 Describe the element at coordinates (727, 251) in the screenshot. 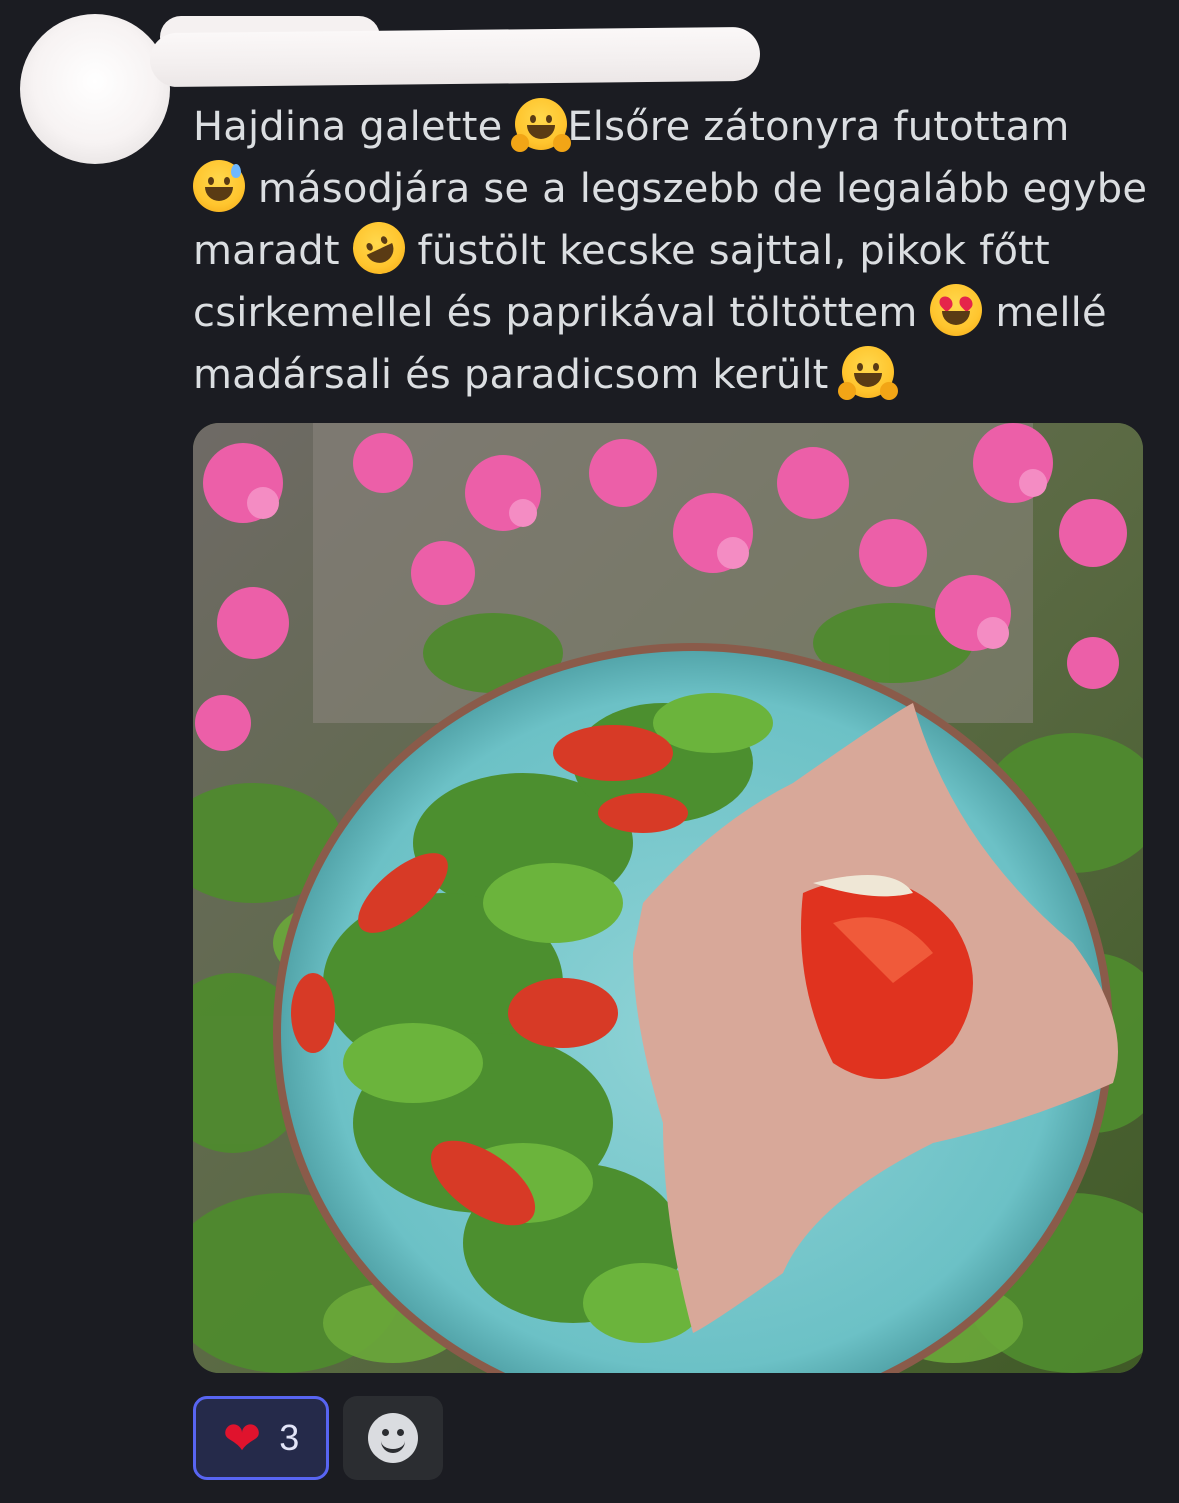

I see `message-text-segment: füstölt kecske sajttal, pikok főtt` at that location.